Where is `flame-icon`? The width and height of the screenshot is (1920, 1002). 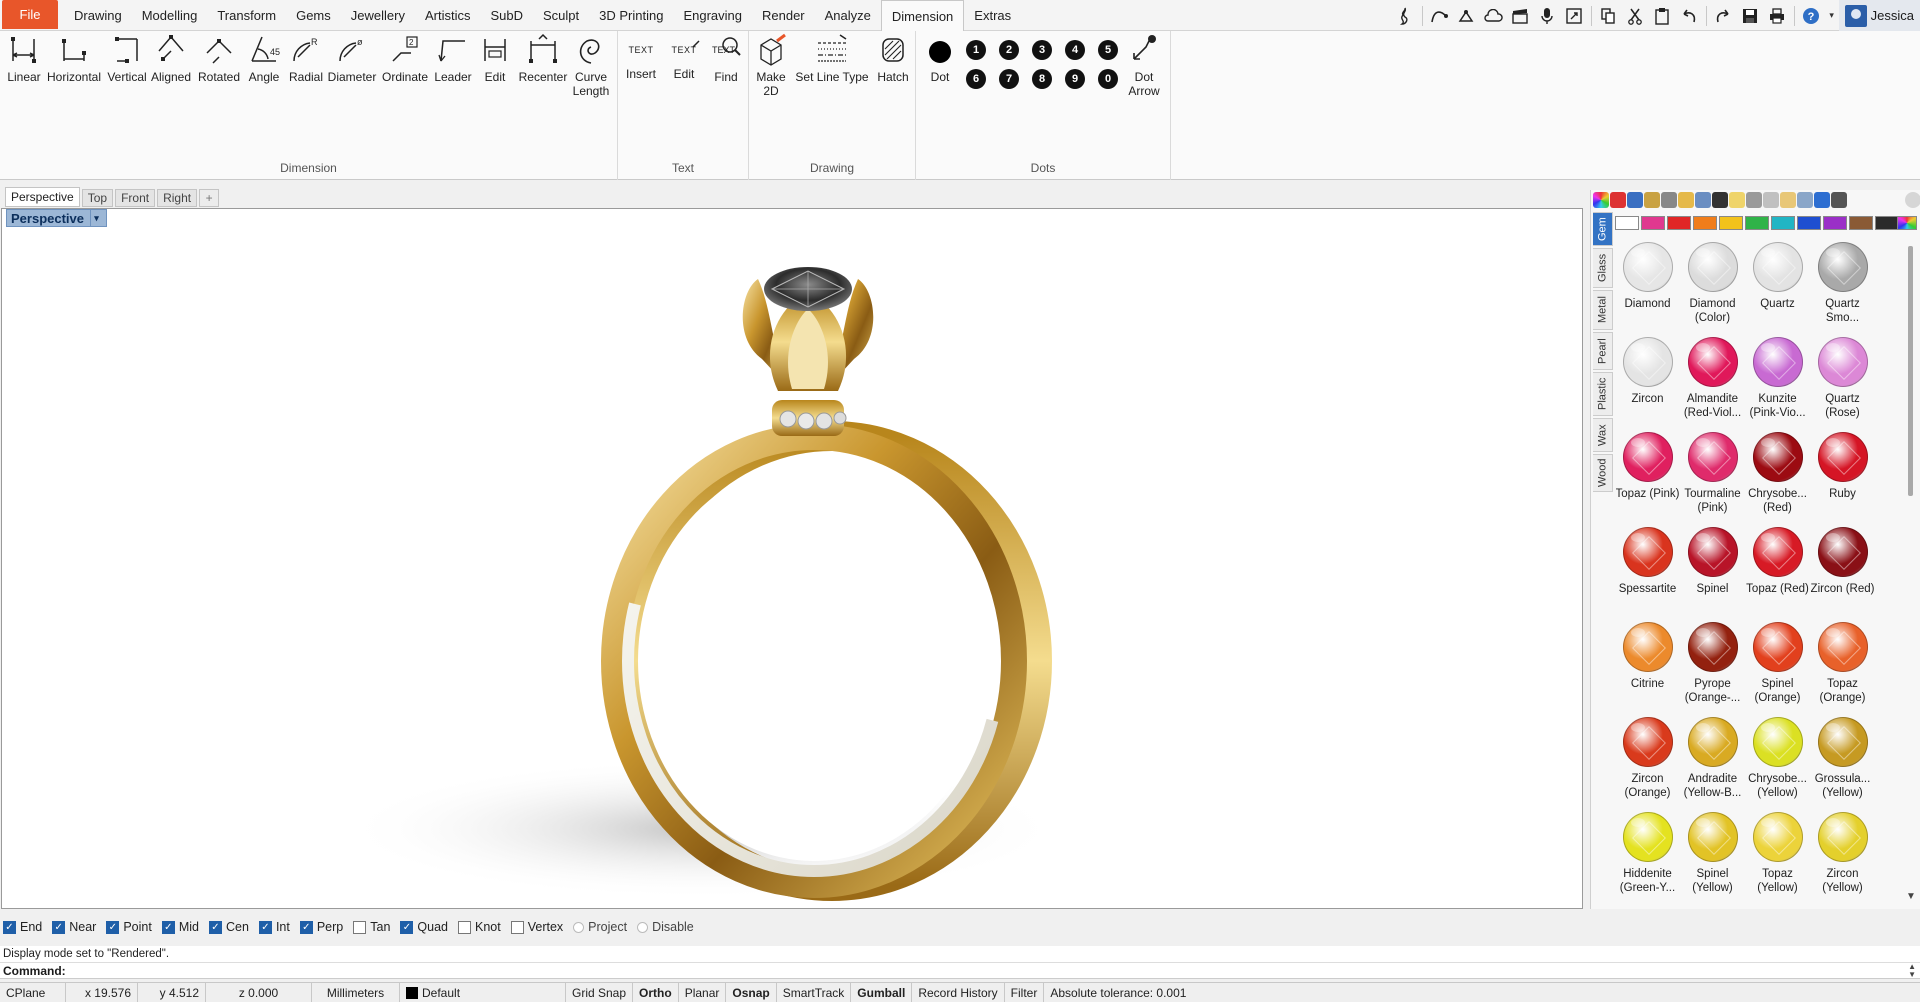
flame-icon is located at coordinates (1405, 15).